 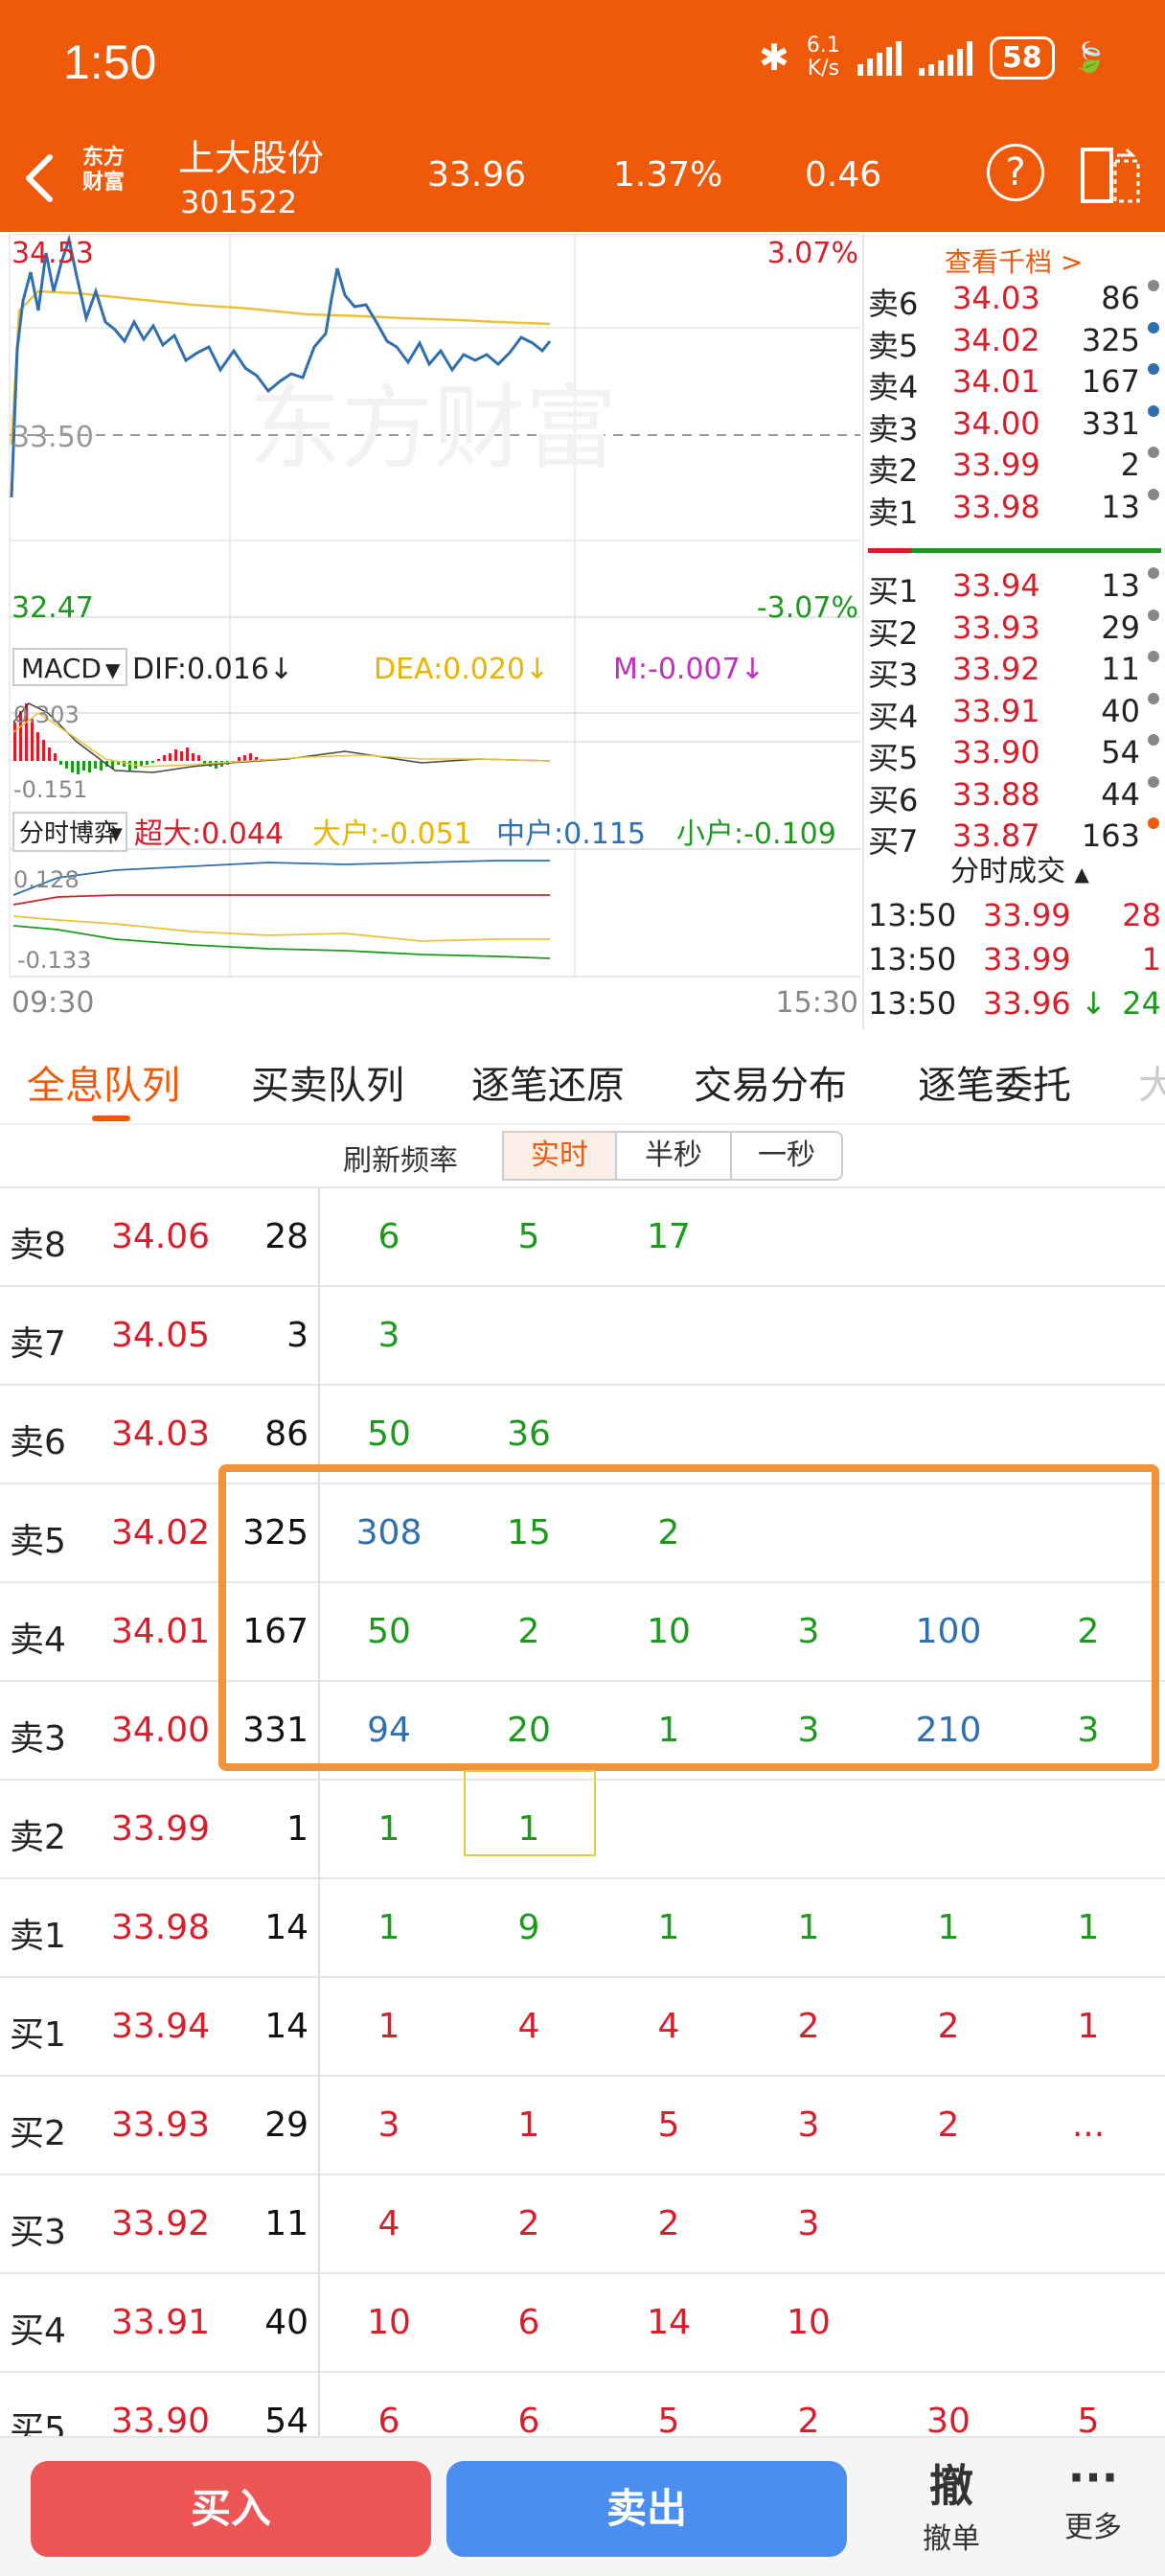 I want to click on orderbook-row: 买5 33.90 54, so click(x=1015, y=755).